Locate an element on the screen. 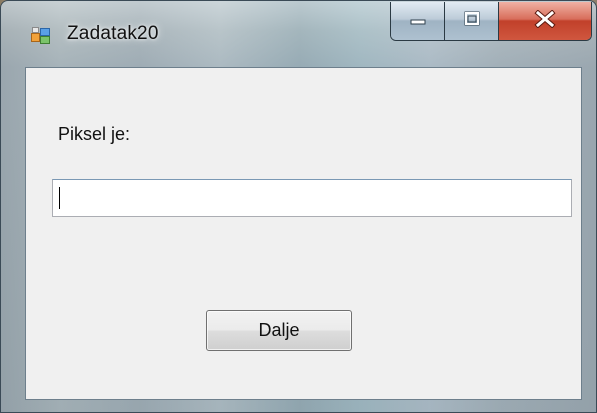 This screenshot has height=413, width=597. app-window-icon is located at coordinates (41, 35).